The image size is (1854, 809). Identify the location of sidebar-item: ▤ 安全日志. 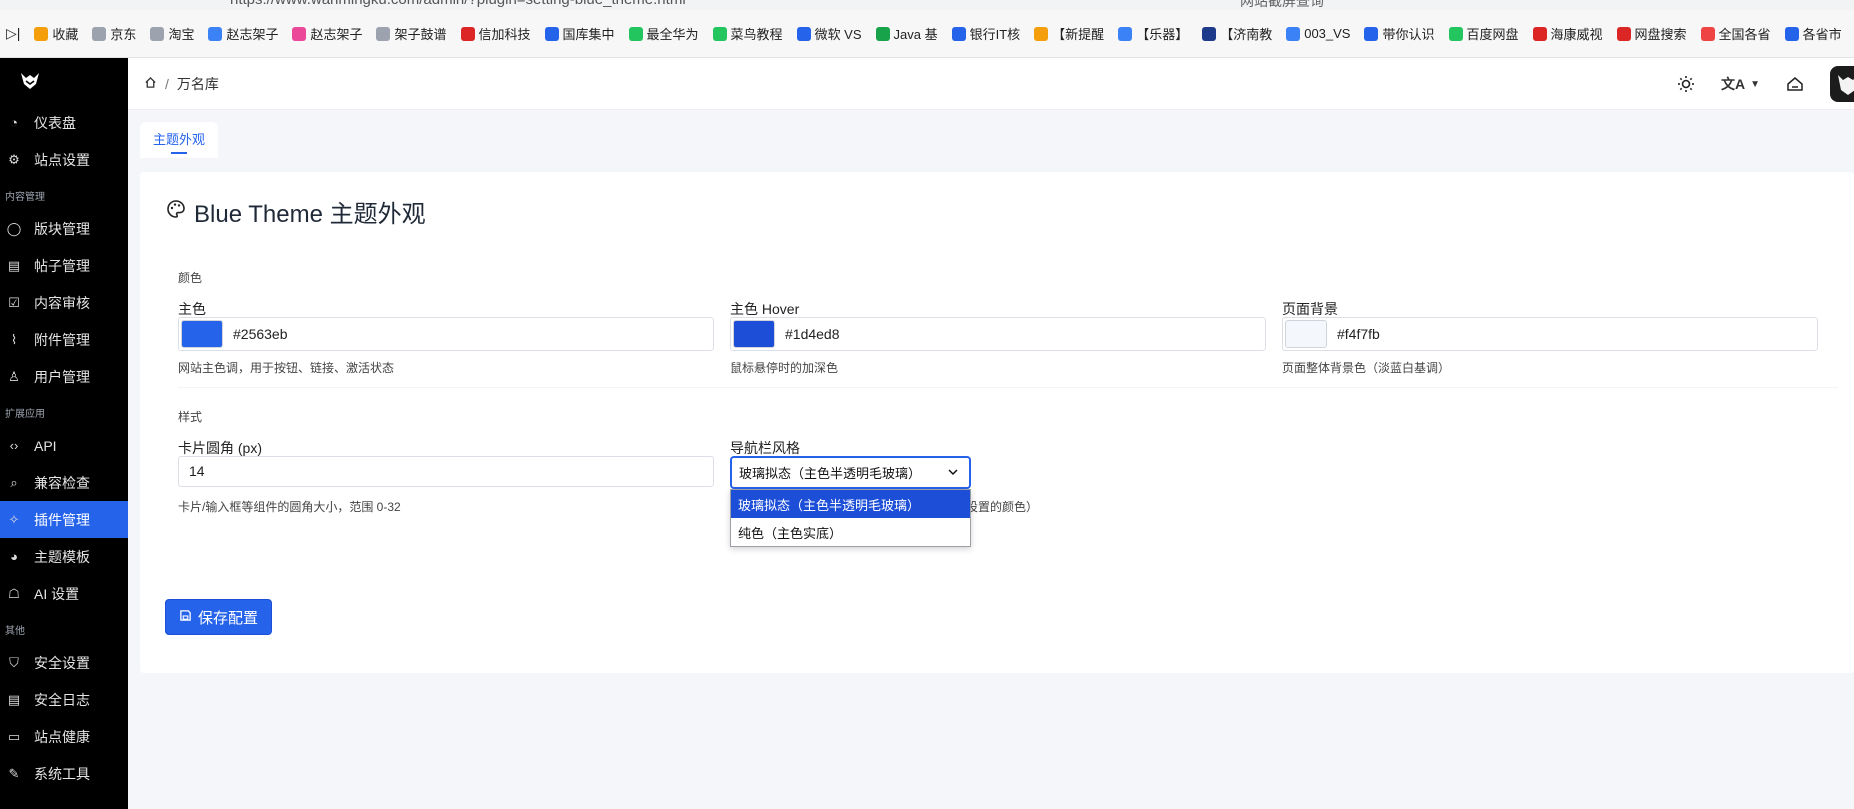
(64, 699).